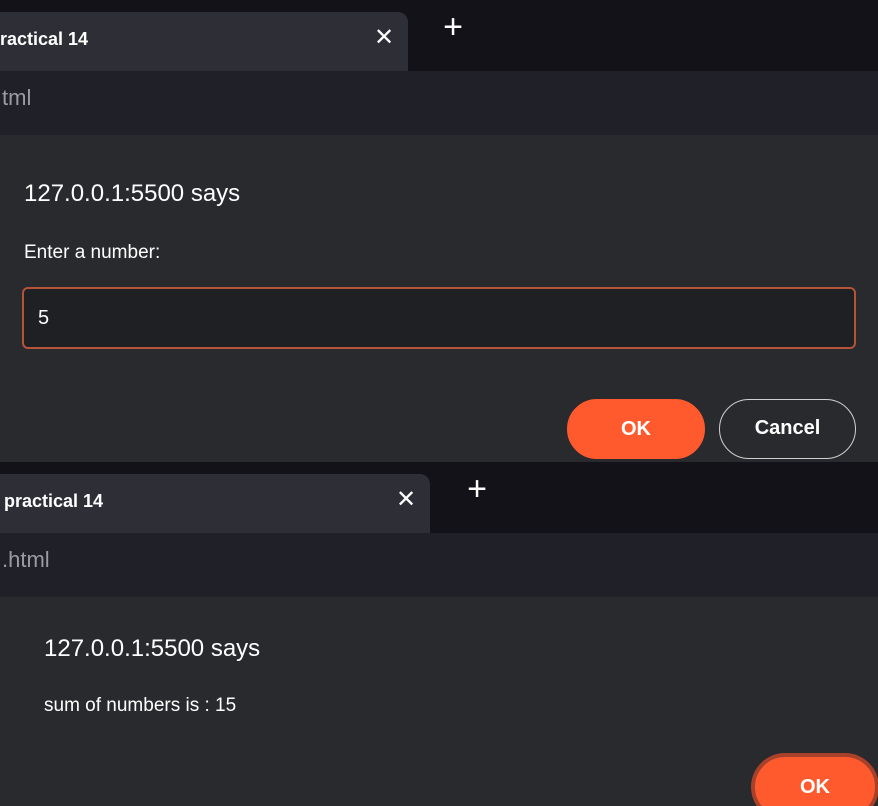  What do you see at coordinates (44, 39) in the screenshot?
I see `tab-title: ractical 14` at bounding box center [44, 39].